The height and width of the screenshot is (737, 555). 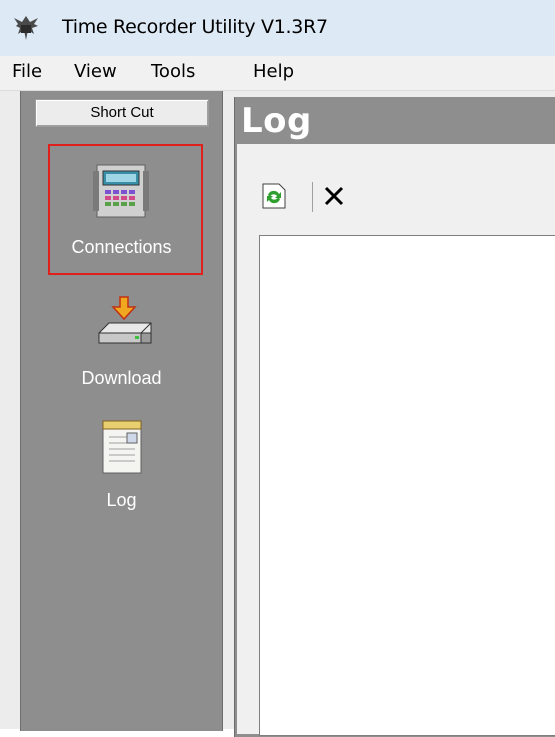 What do you see at coordinates (27, 71) in the screenshot?
I see `menu-file: File` at bounding box center [27, 71].